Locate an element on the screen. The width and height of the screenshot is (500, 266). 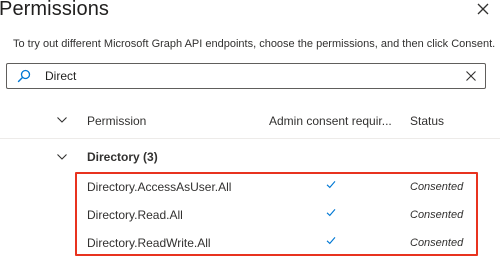
column-header-permission: Permission is located at coordinates (116, 121).